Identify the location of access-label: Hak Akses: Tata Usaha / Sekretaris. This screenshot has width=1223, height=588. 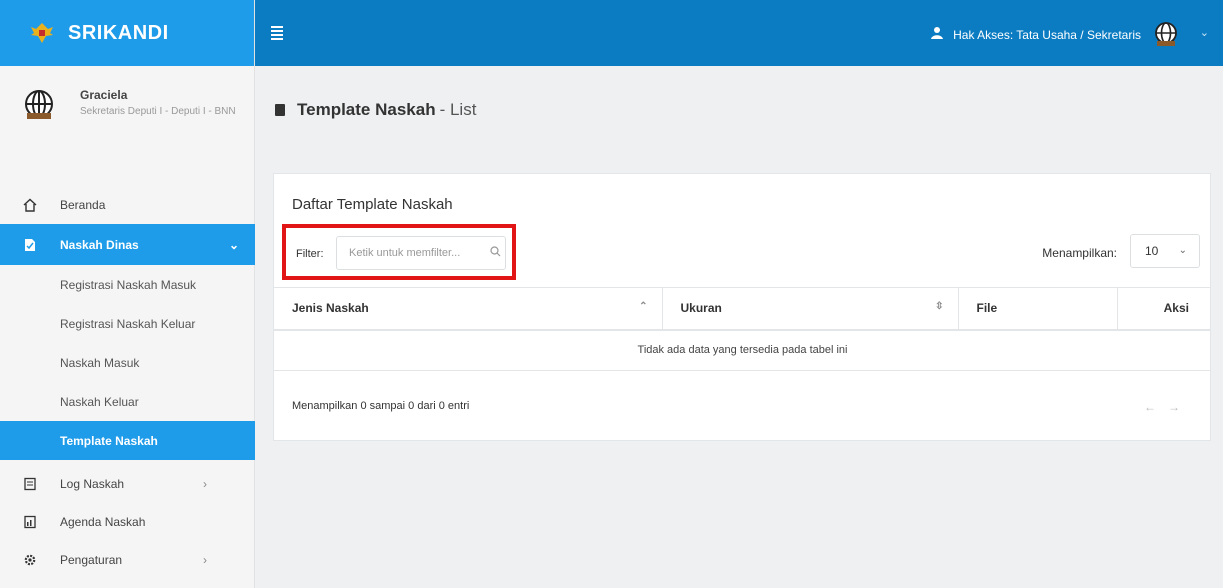
(1047, 34).